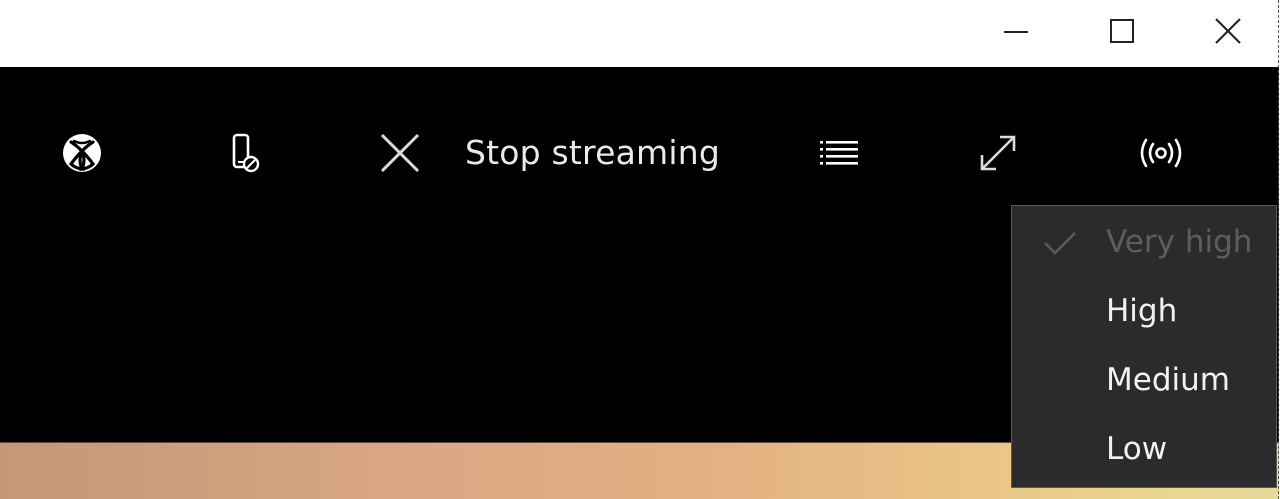 This screenshot has width=1280, height=499. I want to click on menu-item-label: High, so click(1142, 311).